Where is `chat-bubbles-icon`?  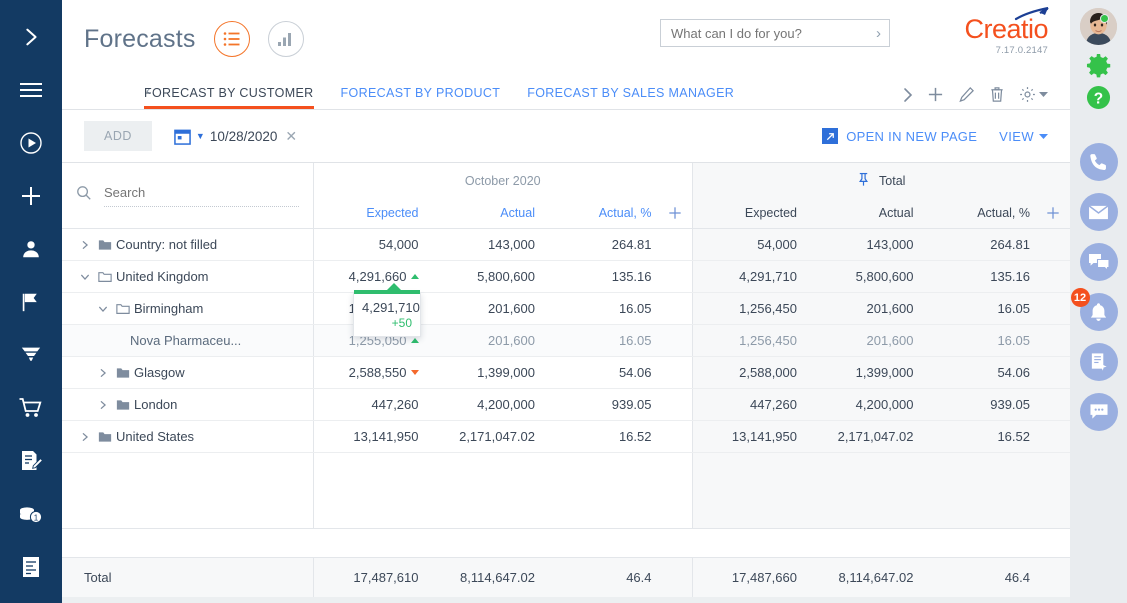 chat-bubbles-icon is located at coordinates (1098, 262).